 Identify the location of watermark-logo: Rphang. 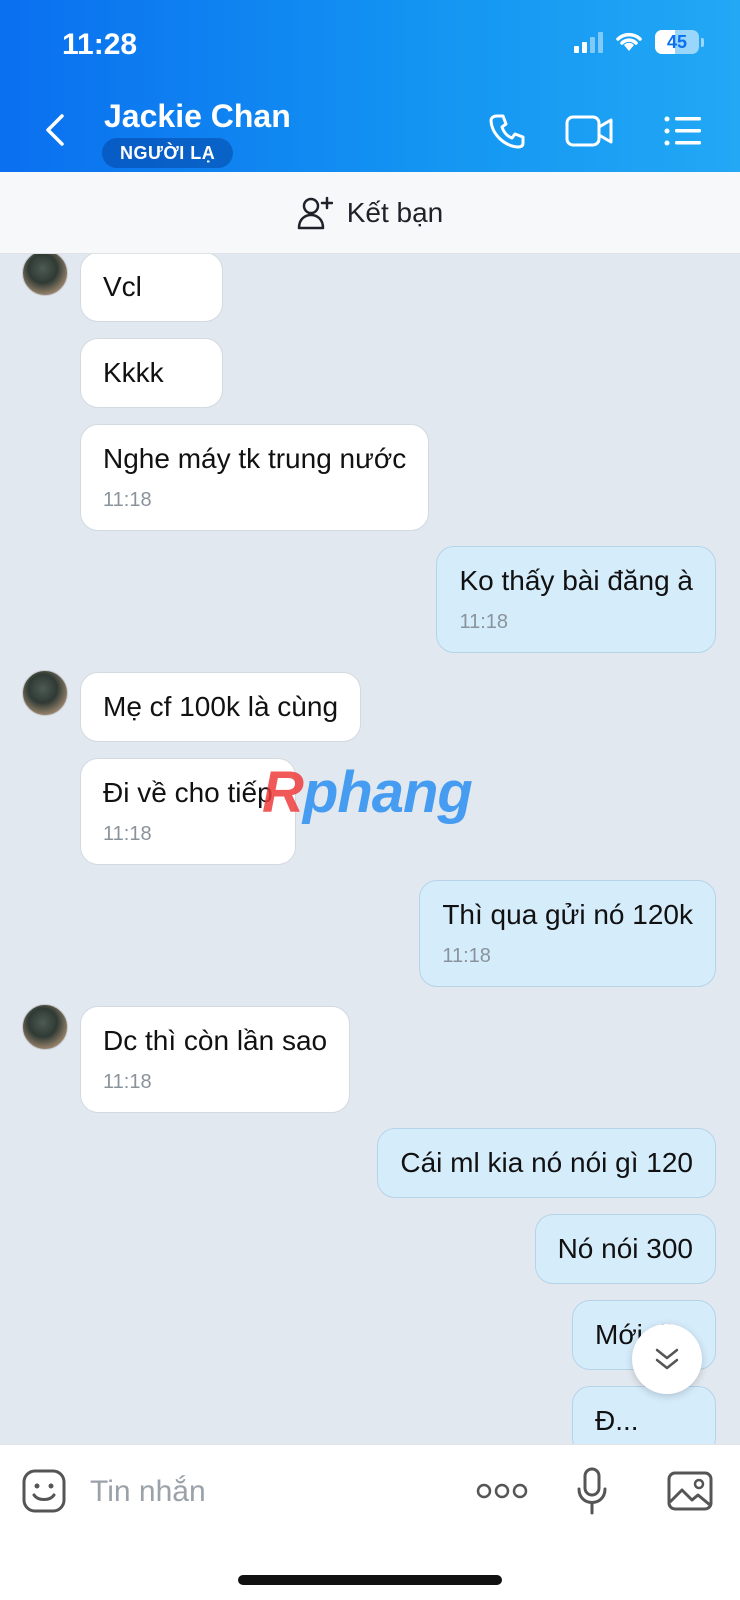
(367, 792).